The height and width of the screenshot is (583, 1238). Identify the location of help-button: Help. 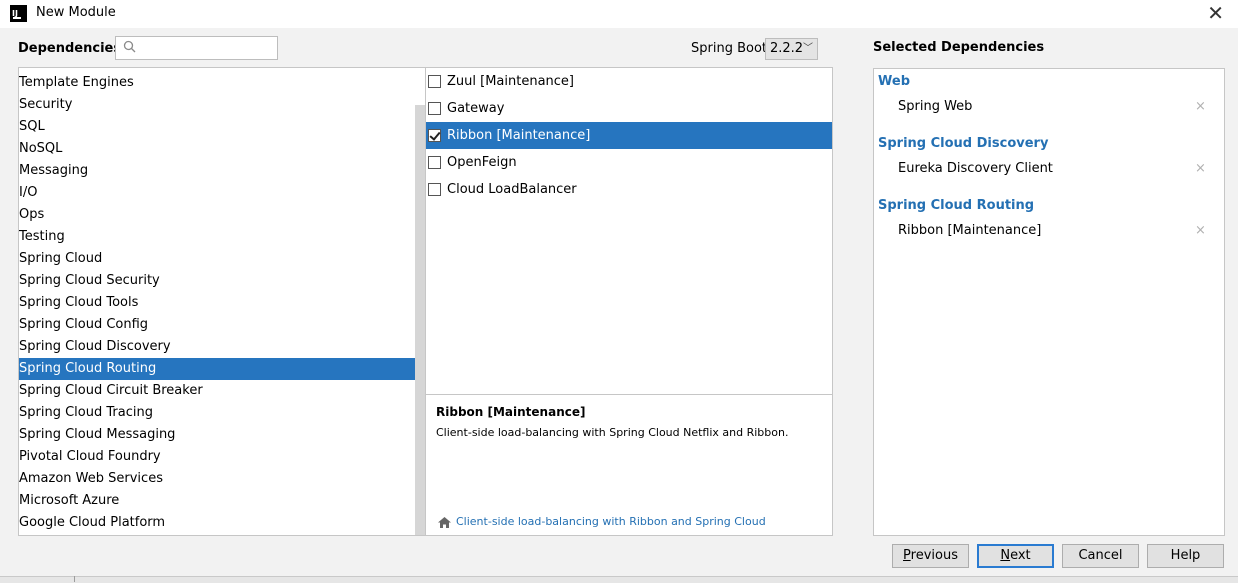
(1185, 556).